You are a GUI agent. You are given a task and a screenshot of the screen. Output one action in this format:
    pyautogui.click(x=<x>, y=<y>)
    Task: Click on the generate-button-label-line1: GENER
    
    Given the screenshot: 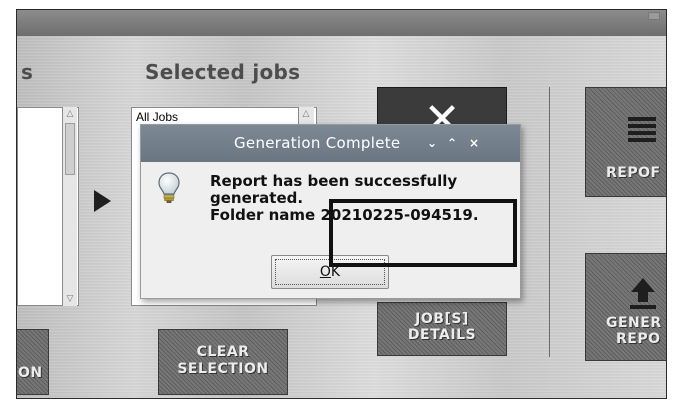 What is the action you would take?
    pyautogui.click(x=634, y=323)
    